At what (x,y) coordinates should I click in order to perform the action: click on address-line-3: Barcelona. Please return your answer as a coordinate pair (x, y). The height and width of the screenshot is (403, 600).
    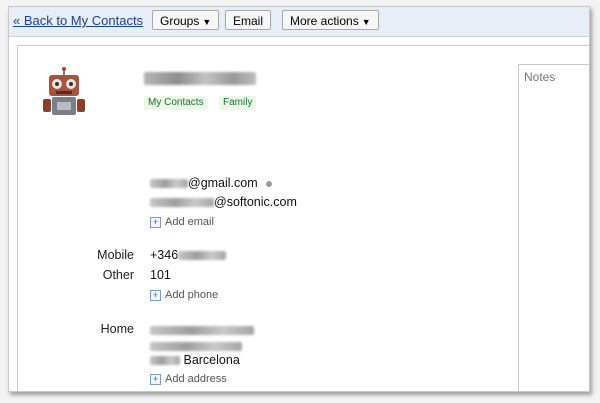
    Looking at the image, I should click on (195, 360).